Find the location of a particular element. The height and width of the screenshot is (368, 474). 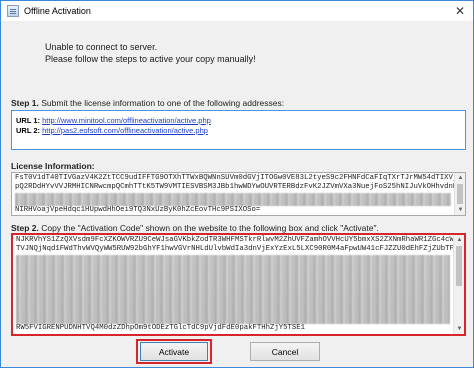

title-bar: Offline Activation ✕ is located at coordinates (237, 11).